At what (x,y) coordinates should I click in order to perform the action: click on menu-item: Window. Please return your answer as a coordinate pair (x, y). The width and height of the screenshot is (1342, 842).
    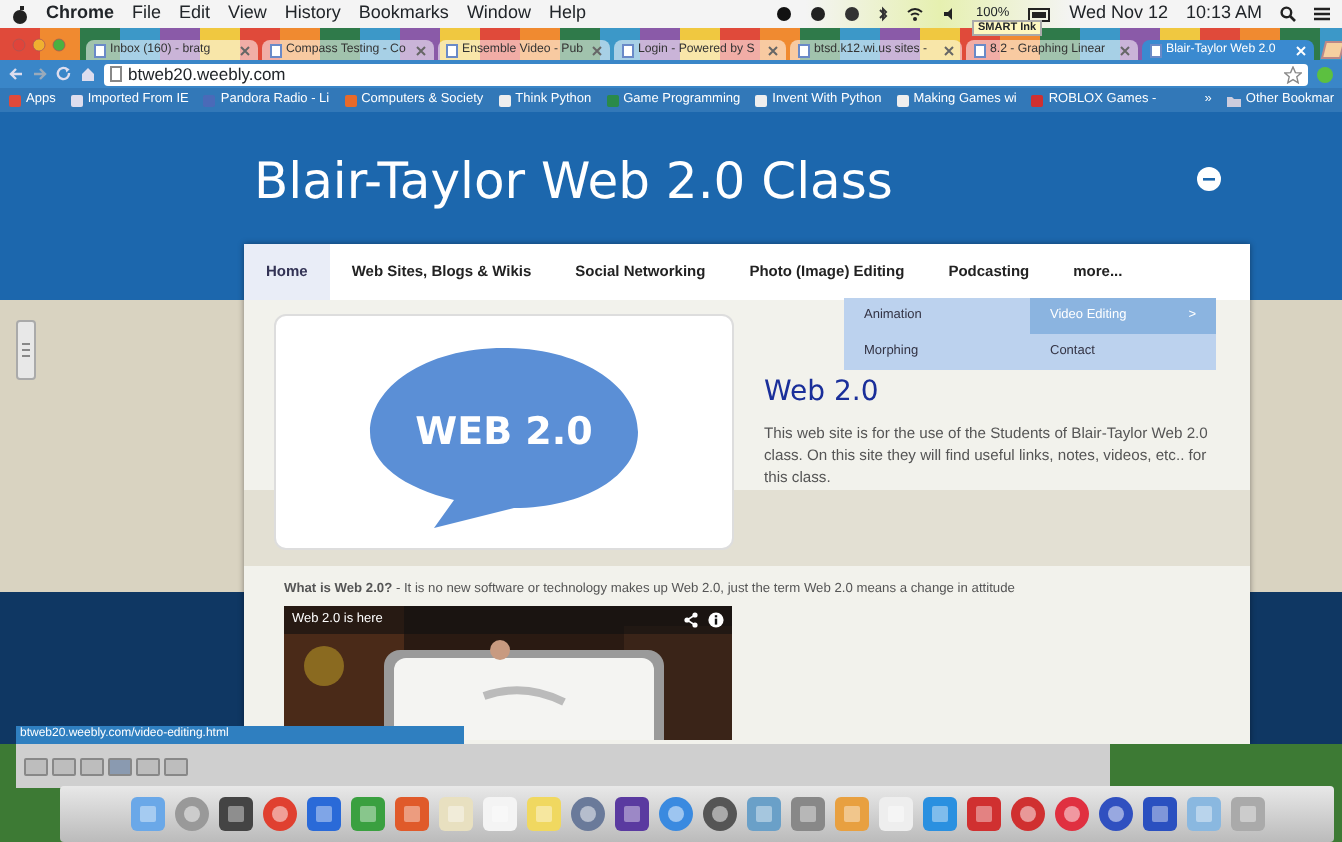
    Looking at the image, I should click on (498, 14).